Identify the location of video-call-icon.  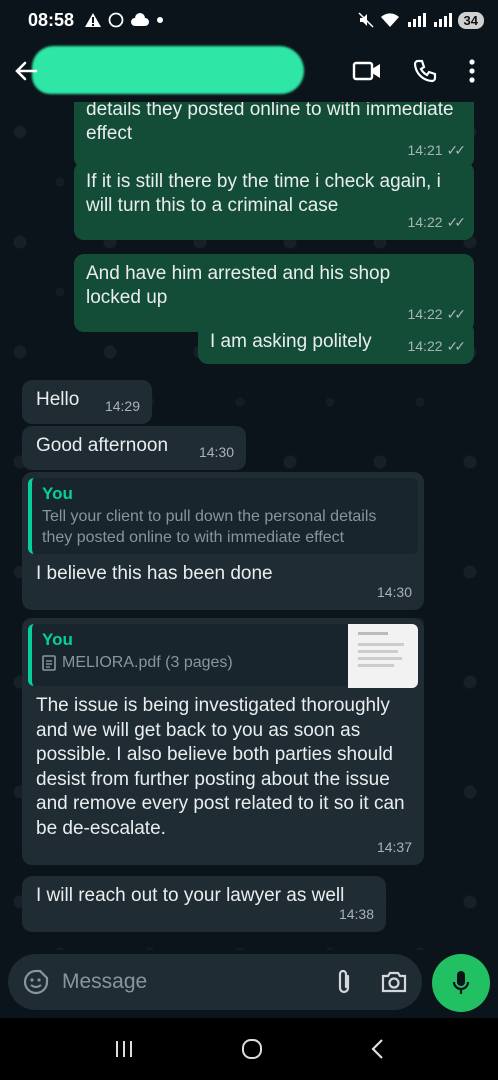
(367, 71).